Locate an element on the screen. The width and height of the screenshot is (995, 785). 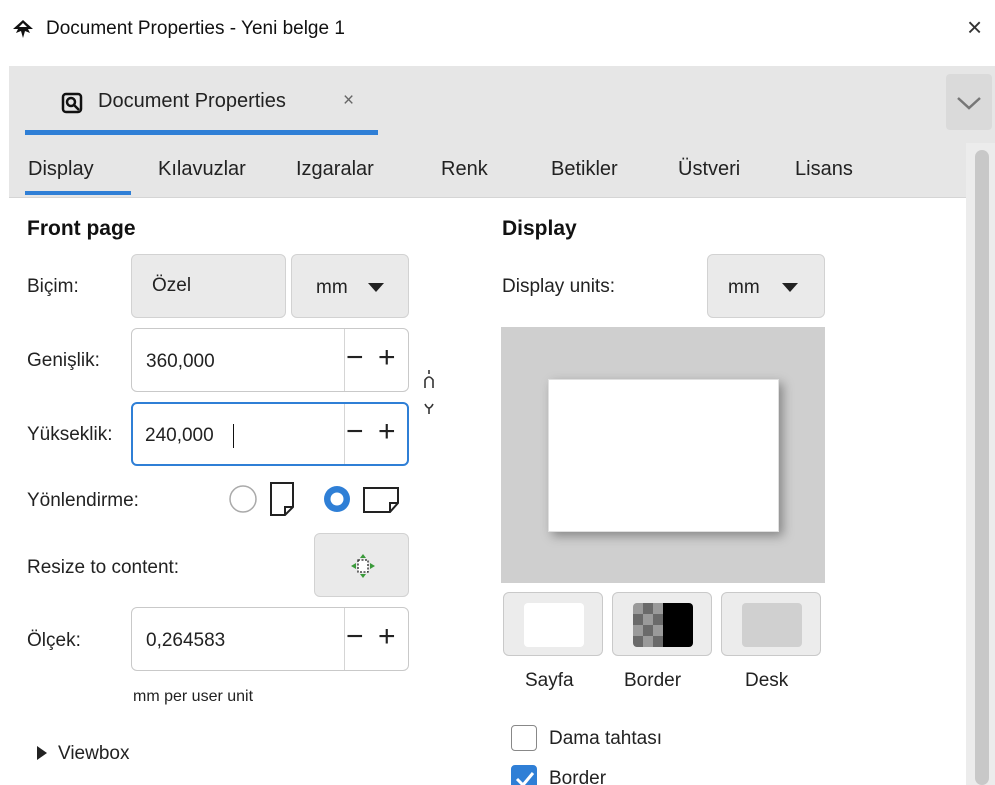
tab-metadata: Üstveri is located at coordinates (709, 169).